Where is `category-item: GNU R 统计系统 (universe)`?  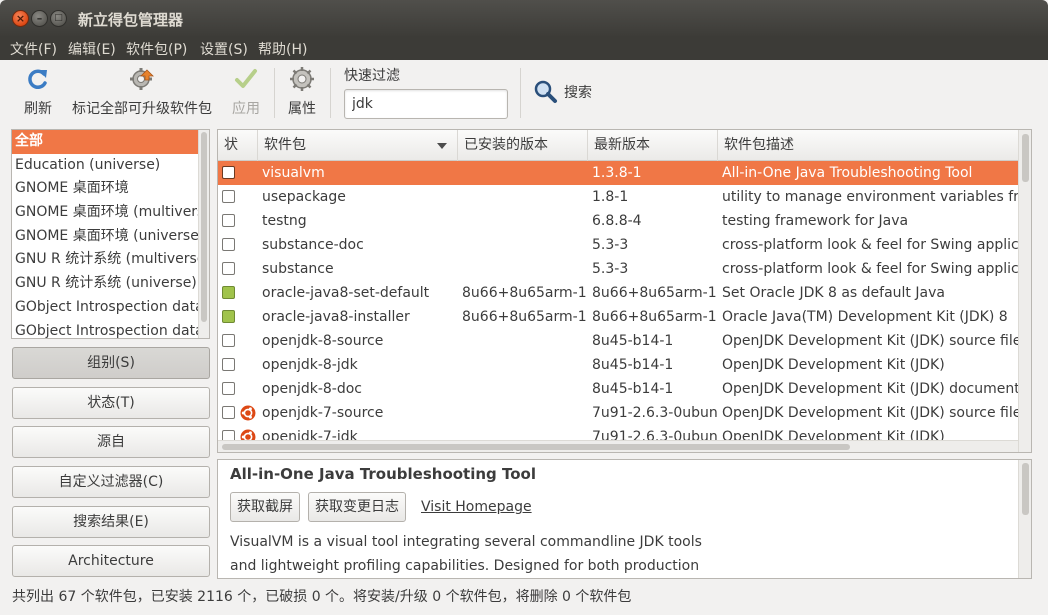
category-item: GNU R 统计系统 (universe) is located at coordinates (110, 284).